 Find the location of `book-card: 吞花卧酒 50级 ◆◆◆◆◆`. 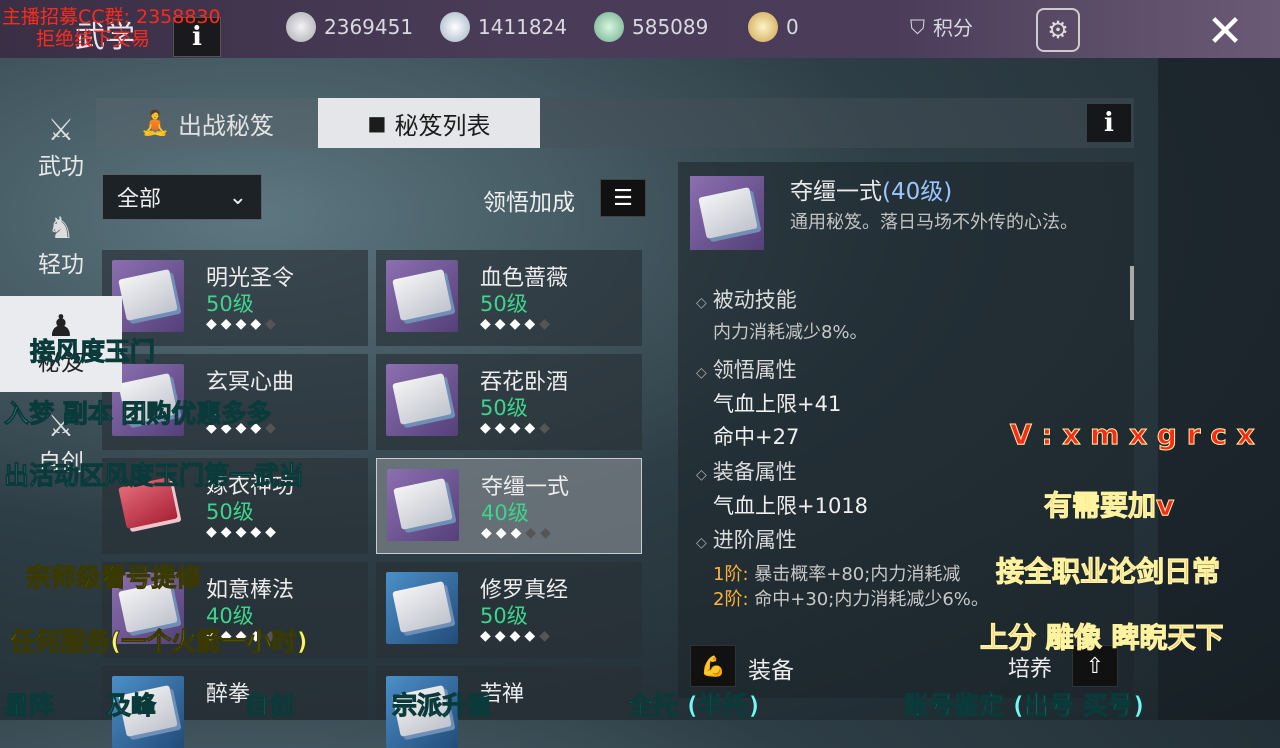

book-card: 吞花卧酒 50级 ◆◆◆◆◆ is located at coordinates (509, 402).